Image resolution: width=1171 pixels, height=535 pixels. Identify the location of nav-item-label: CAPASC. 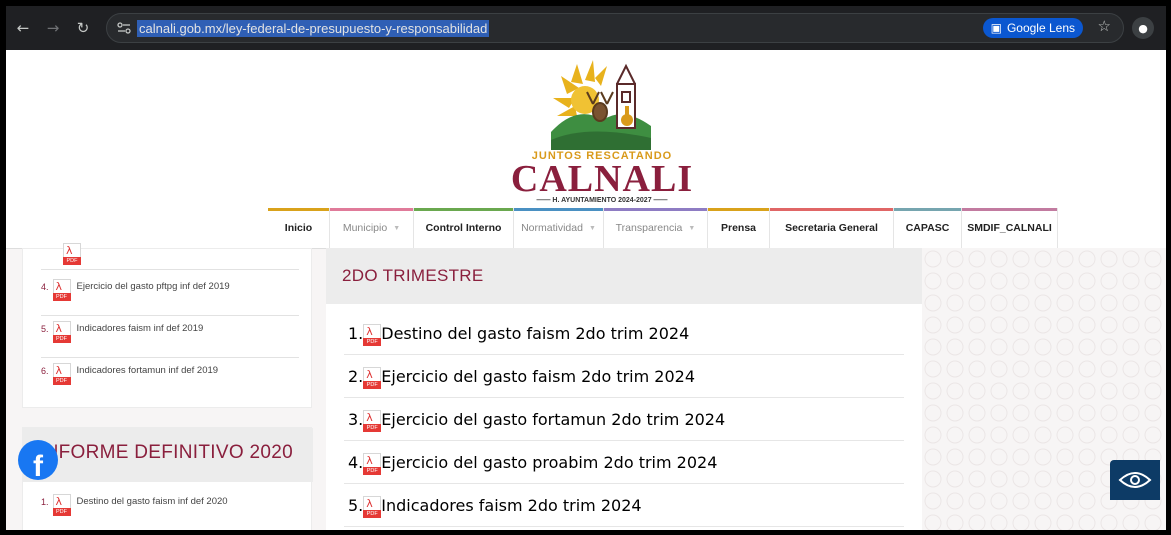
(927, 228).